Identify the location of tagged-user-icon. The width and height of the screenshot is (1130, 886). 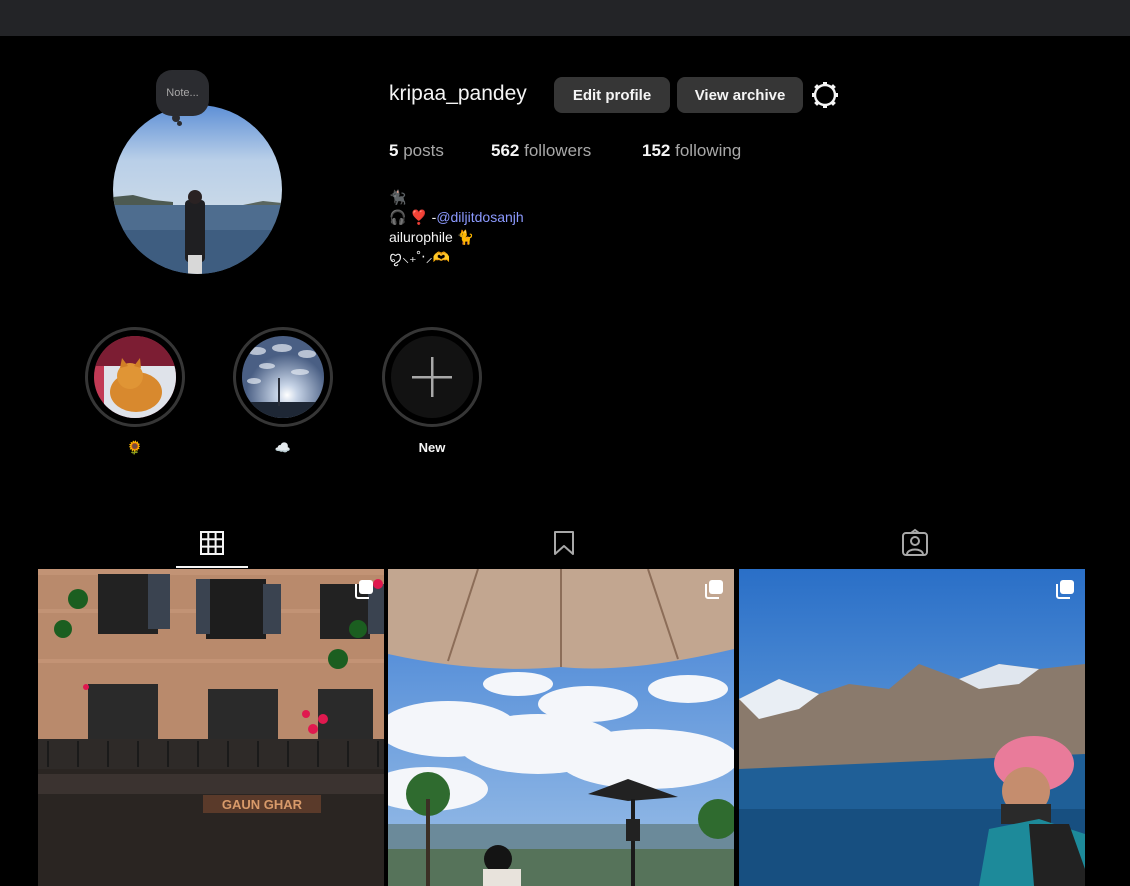
(915, 542).